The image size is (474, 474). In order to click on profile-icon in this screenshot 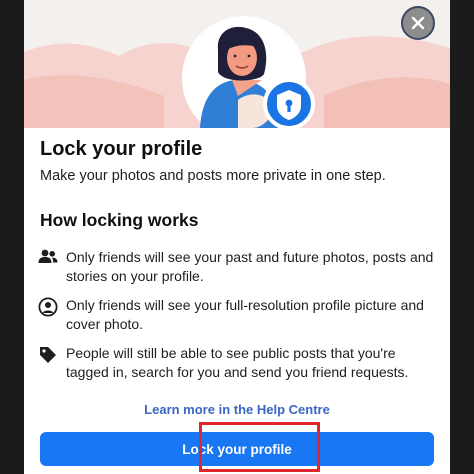, I will do `click(52, 315)`.